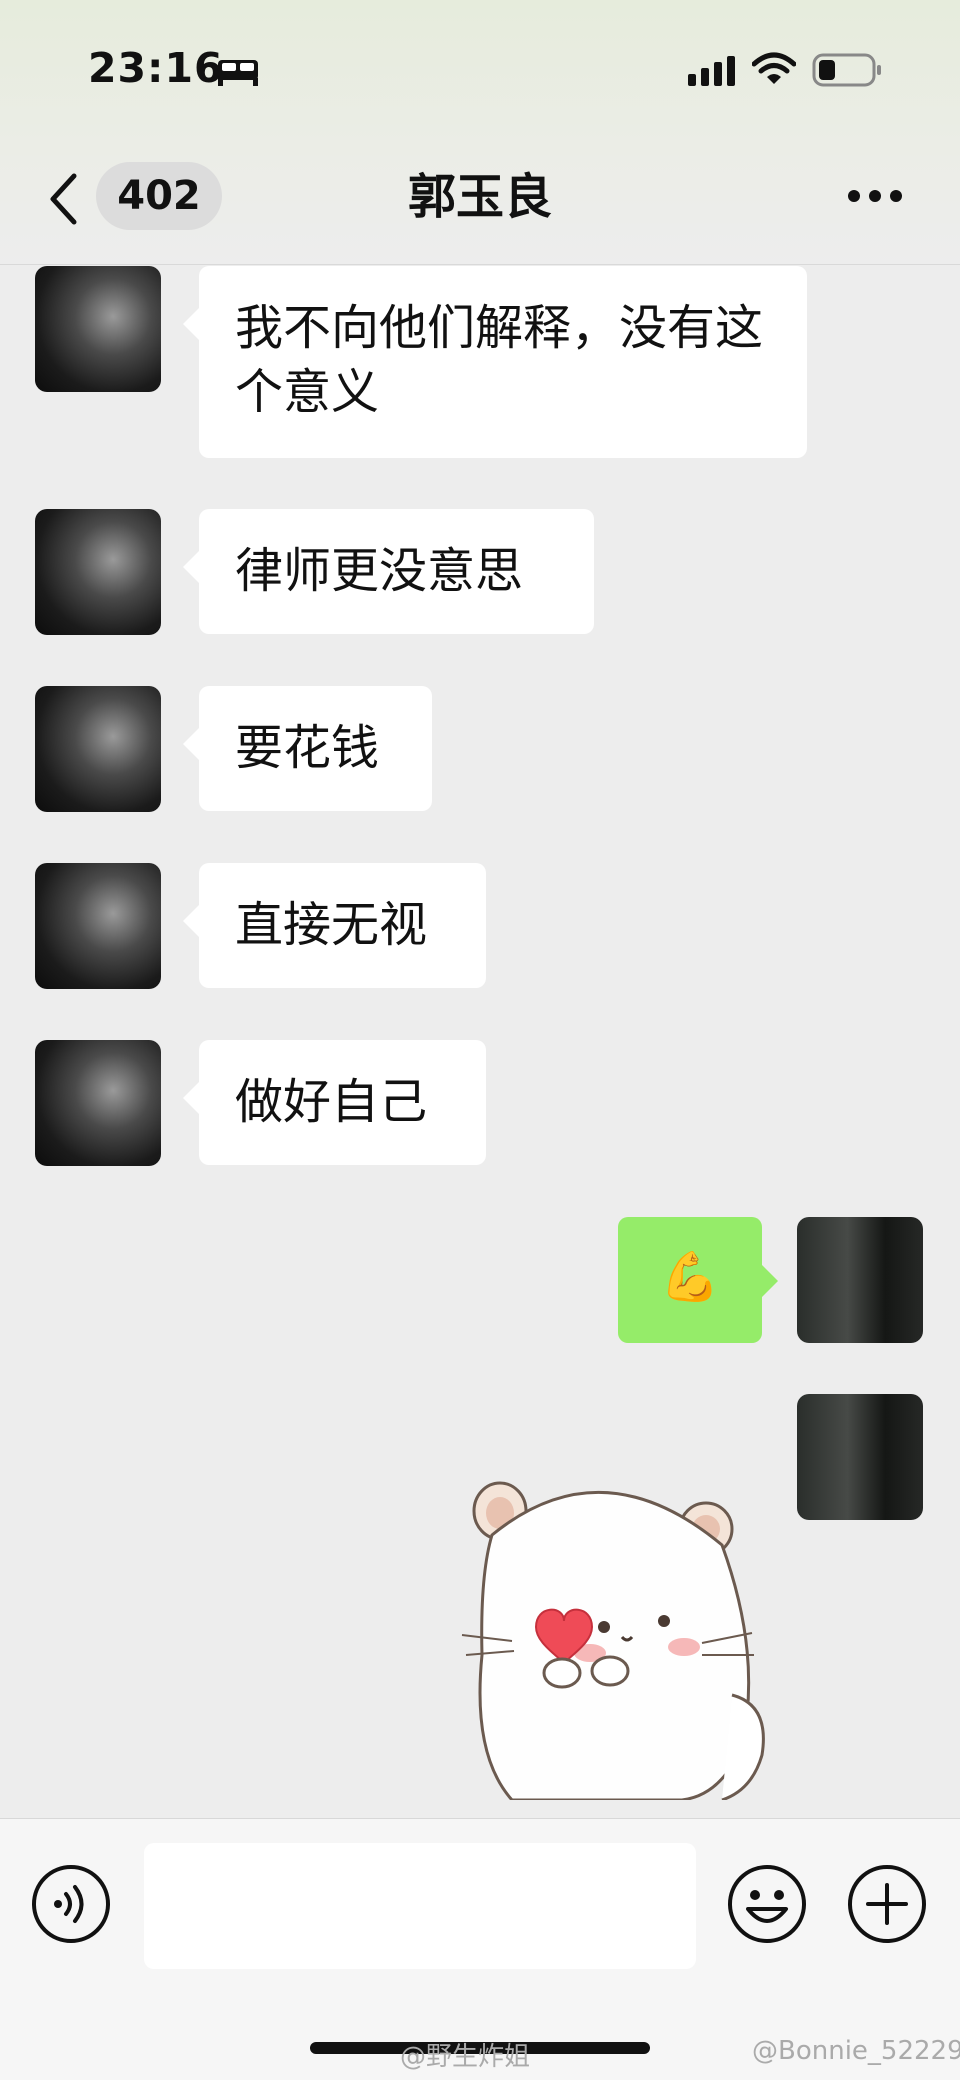  Describe the element at coordinates (334, 925) in the screenshot. I see `message-bubble: 直接无视` at that location.